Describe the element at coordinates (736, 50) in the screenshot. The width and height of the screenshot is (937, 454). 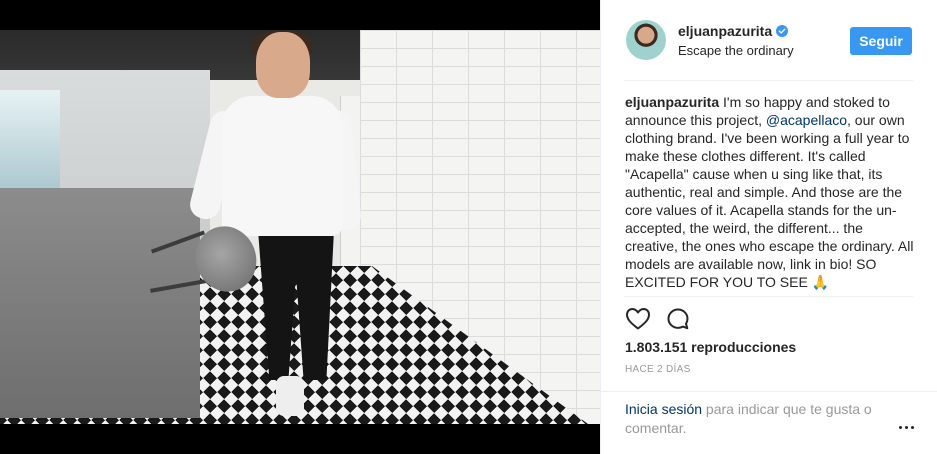
I see `post-subtitle: Escape the ordinary` at that location.